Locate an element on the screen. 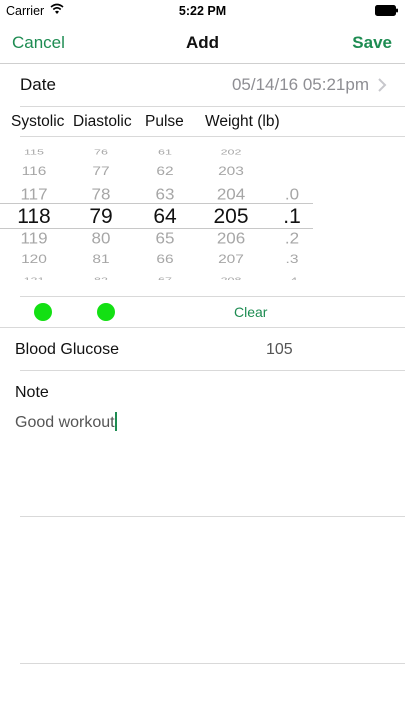  note-text: Good workout is located at coordinates (65, 422).